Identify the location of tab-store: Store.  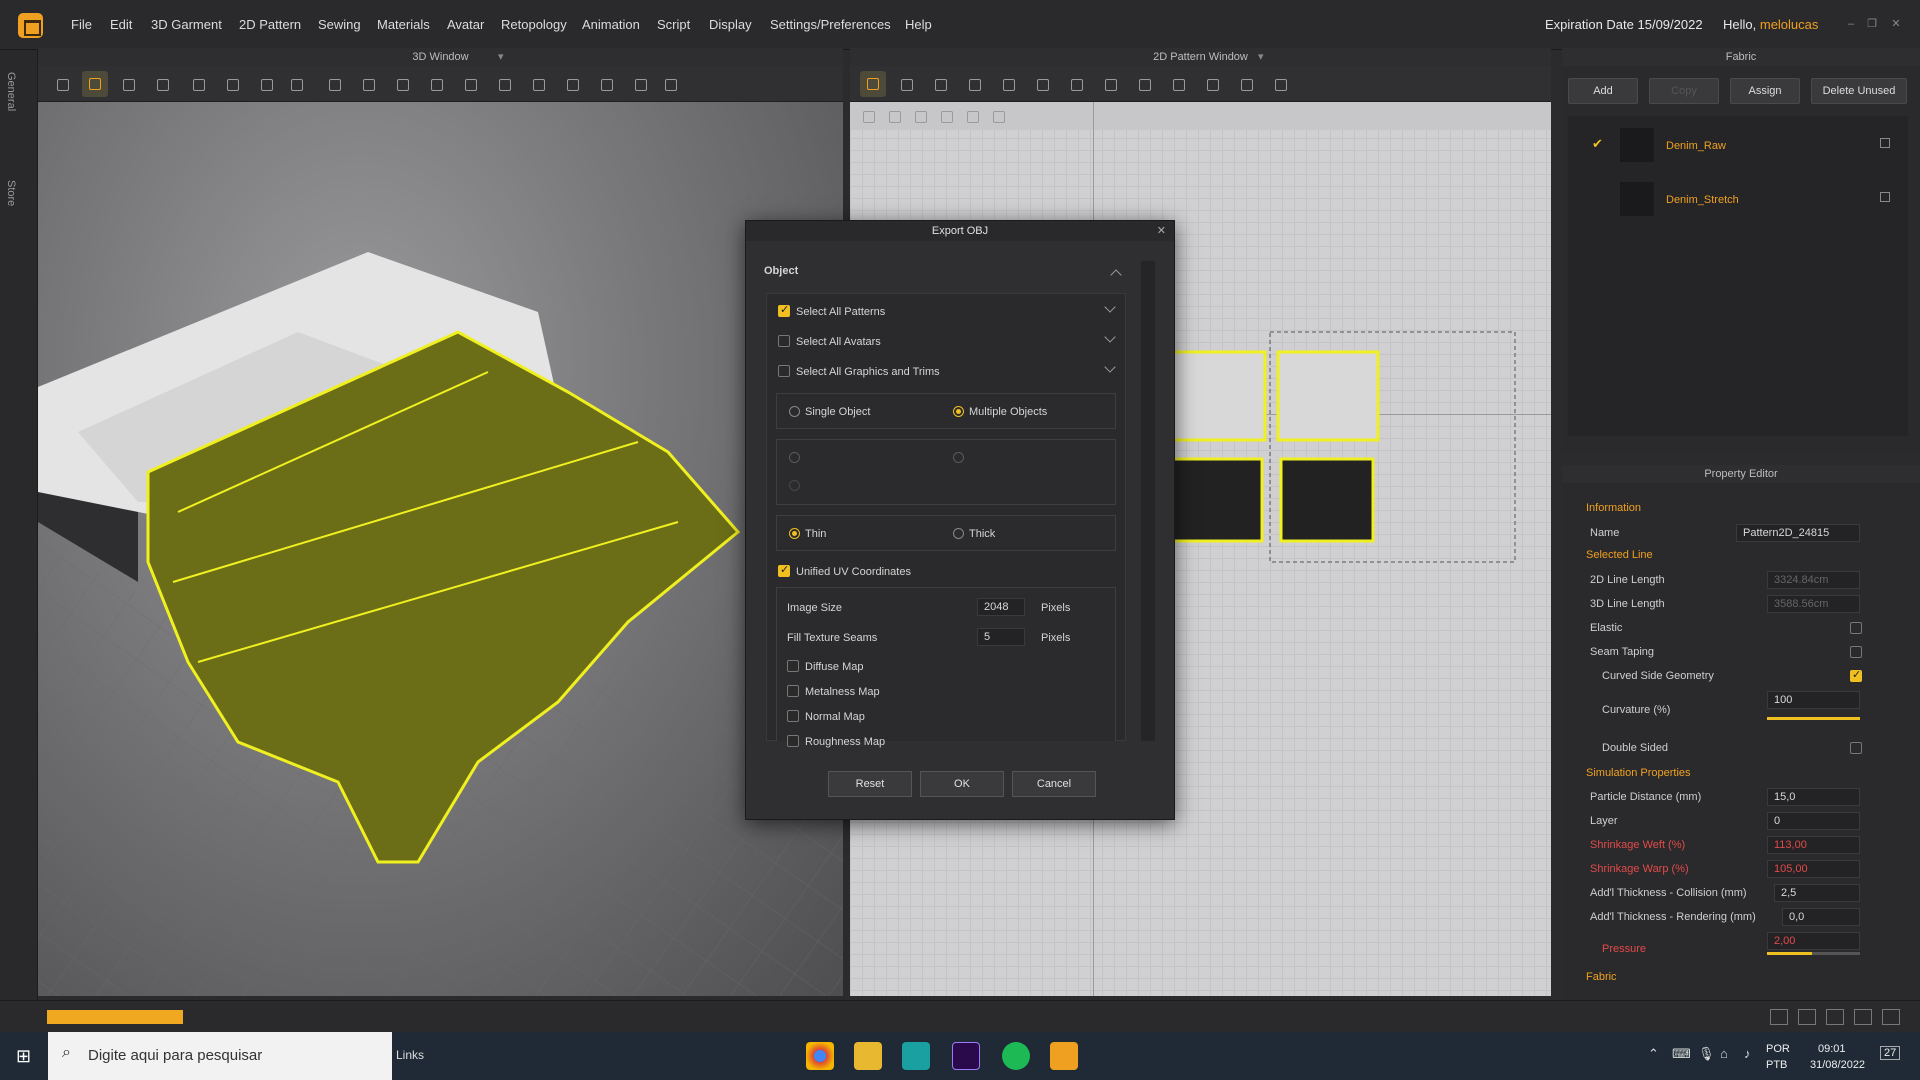
(11, 193).